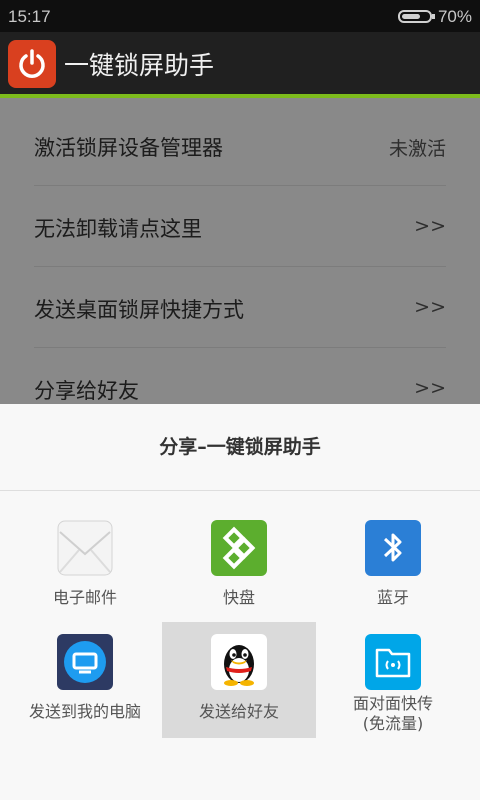  Describe the element at coordinates (240, 490) in the screenshot. I see `divider` at that location.